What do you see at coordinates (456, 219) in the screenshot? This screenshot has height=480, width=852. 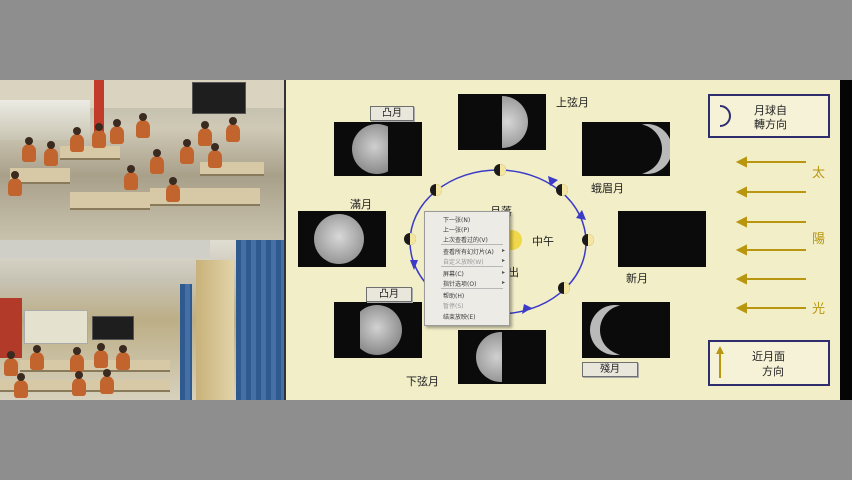 I see `menu-next: 下一张(N)` at bounding box center [456, 219].